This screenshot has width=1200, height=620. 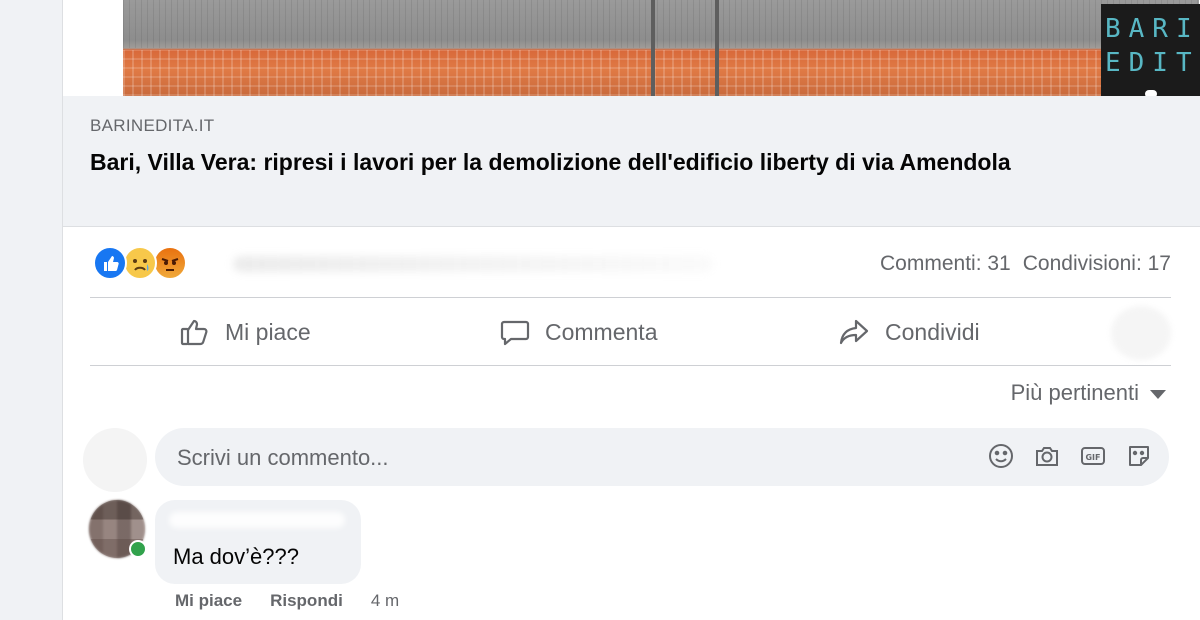 What do you see at coordinates (236, 556) in the screenshot?
I see `comment-text: Ma dov’è???` at bounding box center [236, 556].